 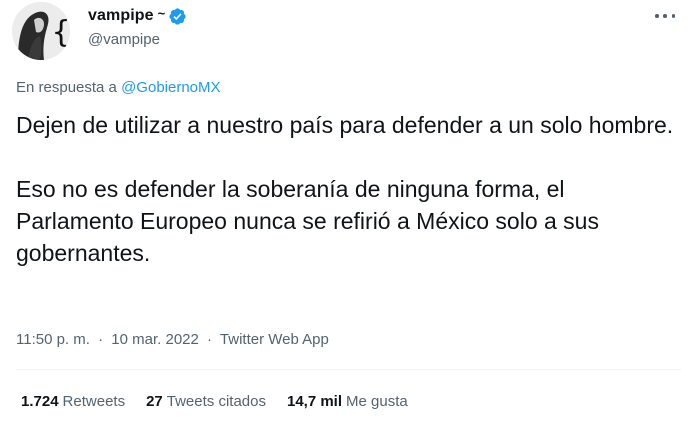 I want to click on retweets-stat: 1.724 Retweets, so click(x=73, y=401).